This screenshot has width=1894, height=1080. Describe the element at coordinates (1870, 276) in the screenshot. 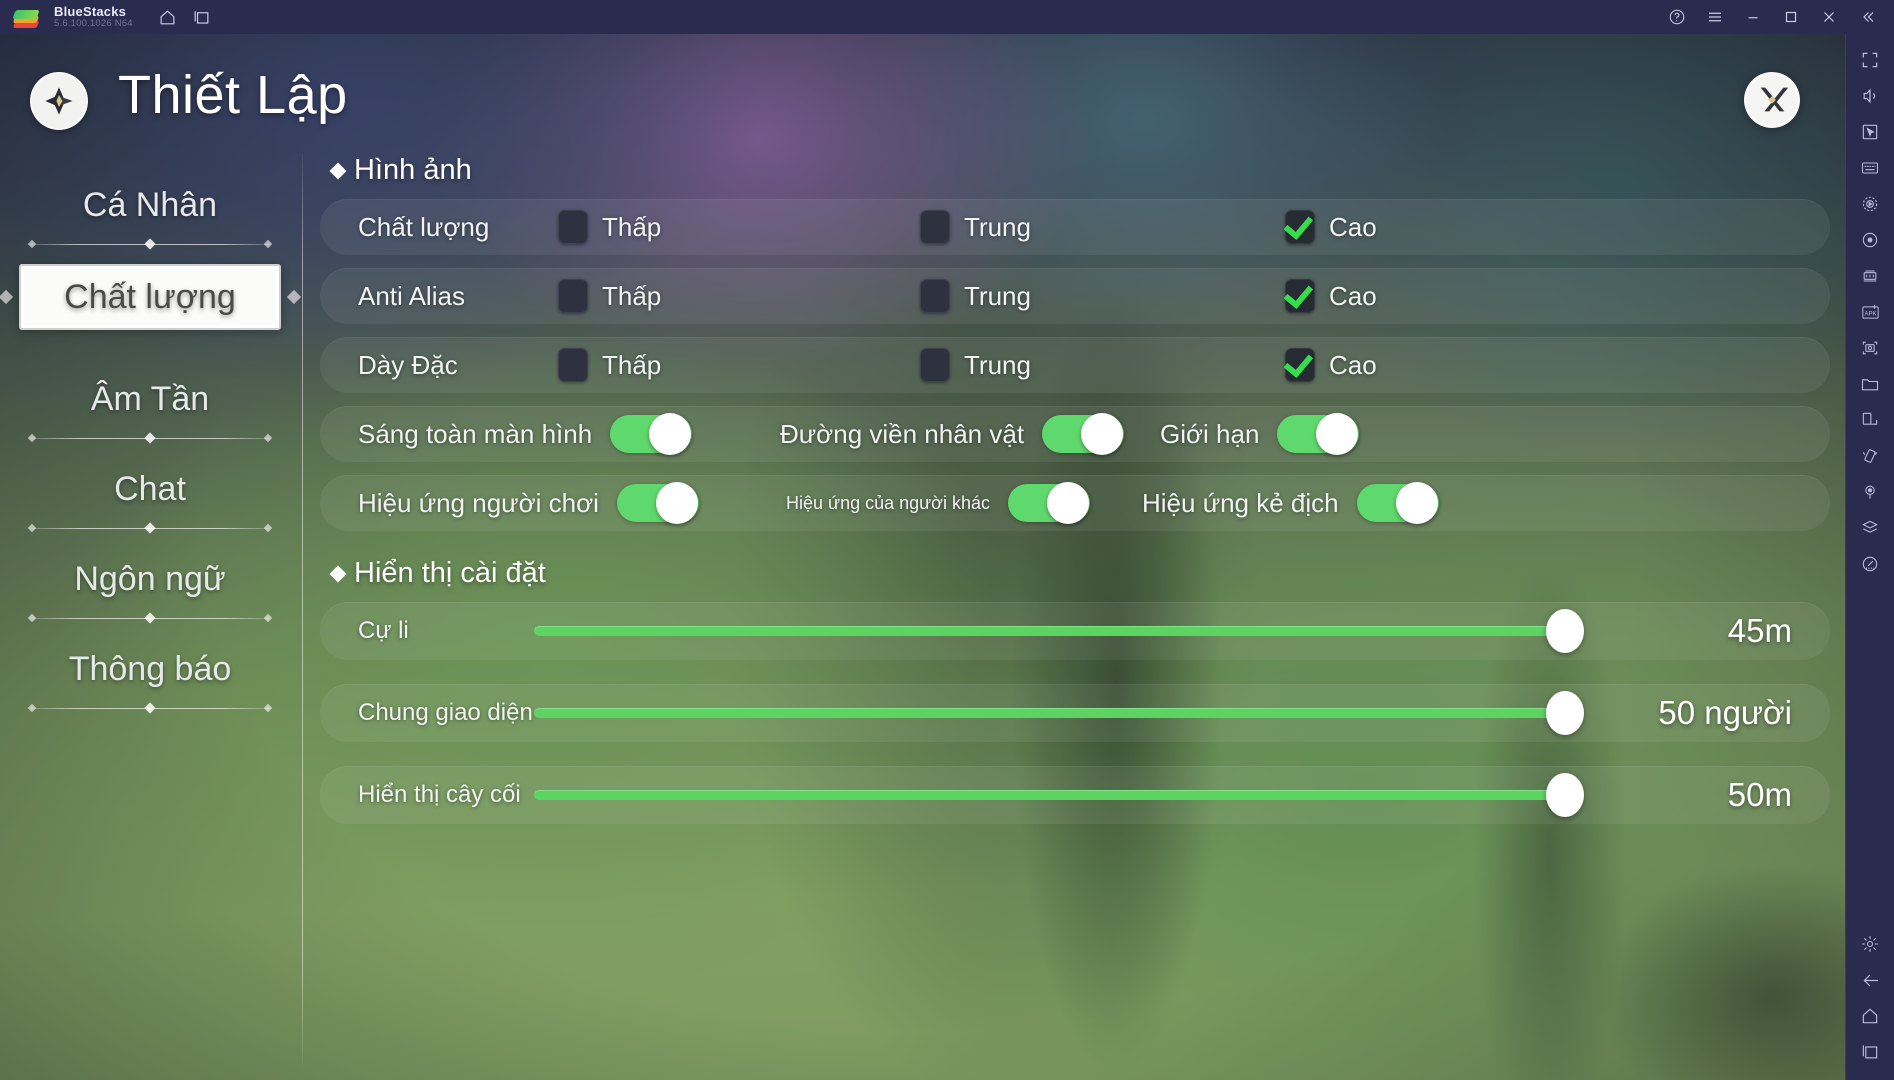

I see `multi-instance-icon` at that location.